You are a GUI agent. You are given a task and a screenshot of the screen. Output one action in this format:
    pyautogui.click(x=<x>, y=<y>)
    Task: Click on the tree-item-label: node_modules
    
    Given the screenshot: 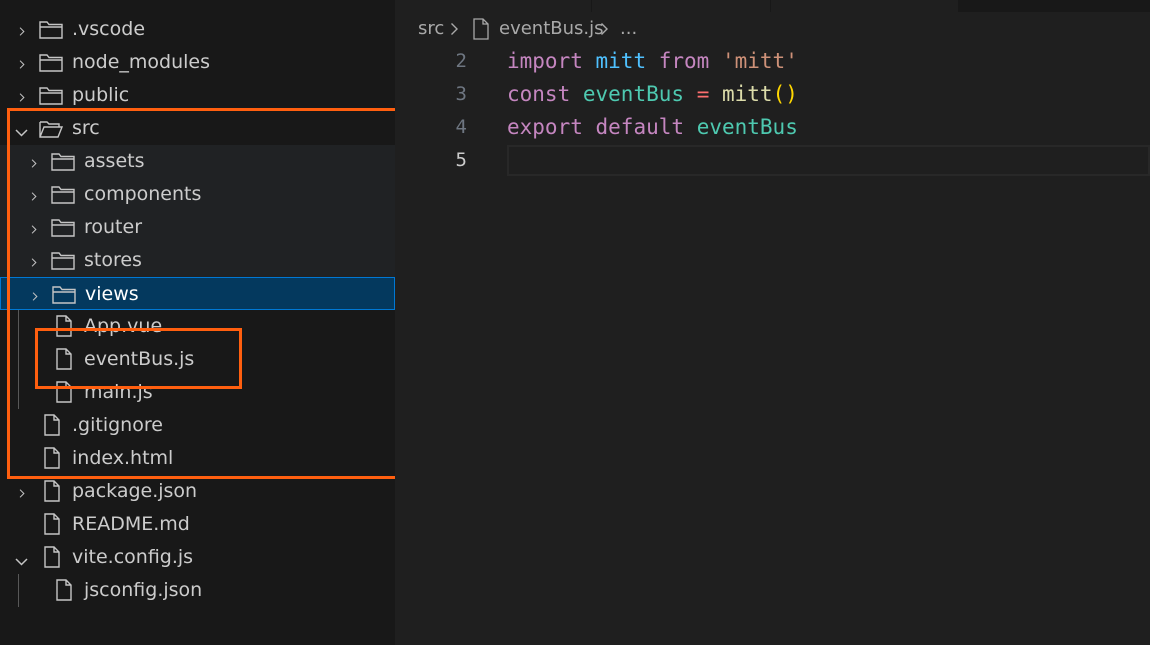 What is the action you would take?
    pyautogui.click(x=141, y=62)
    